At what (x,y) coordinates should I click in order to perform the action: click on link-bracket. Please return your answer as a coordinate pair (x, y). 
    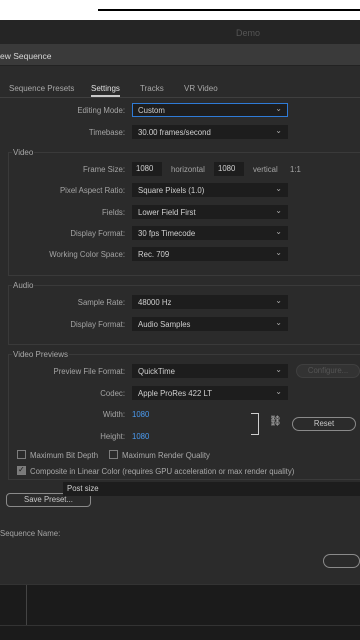
    Looking at the image, I should click on (255, 424).